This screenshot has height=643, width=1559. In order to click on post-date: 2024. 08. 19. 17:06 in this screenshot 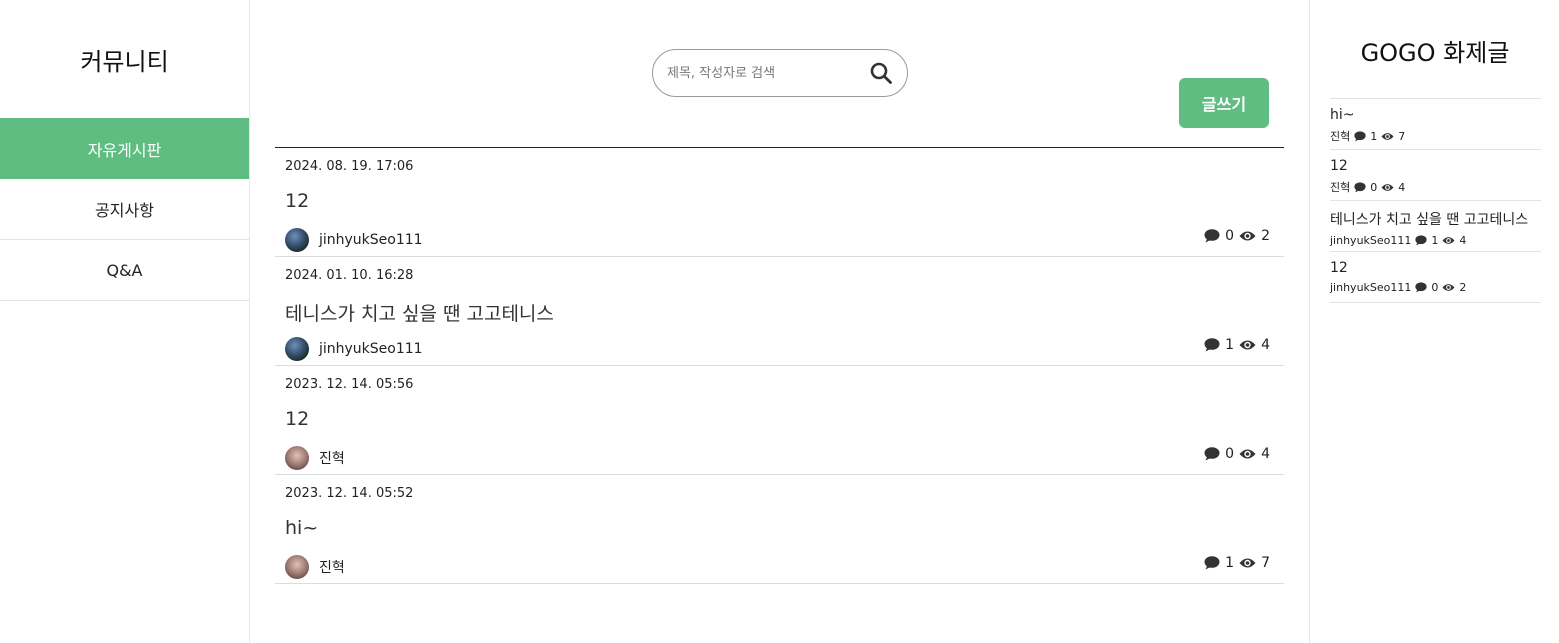, I will do `click(349, 166)`.